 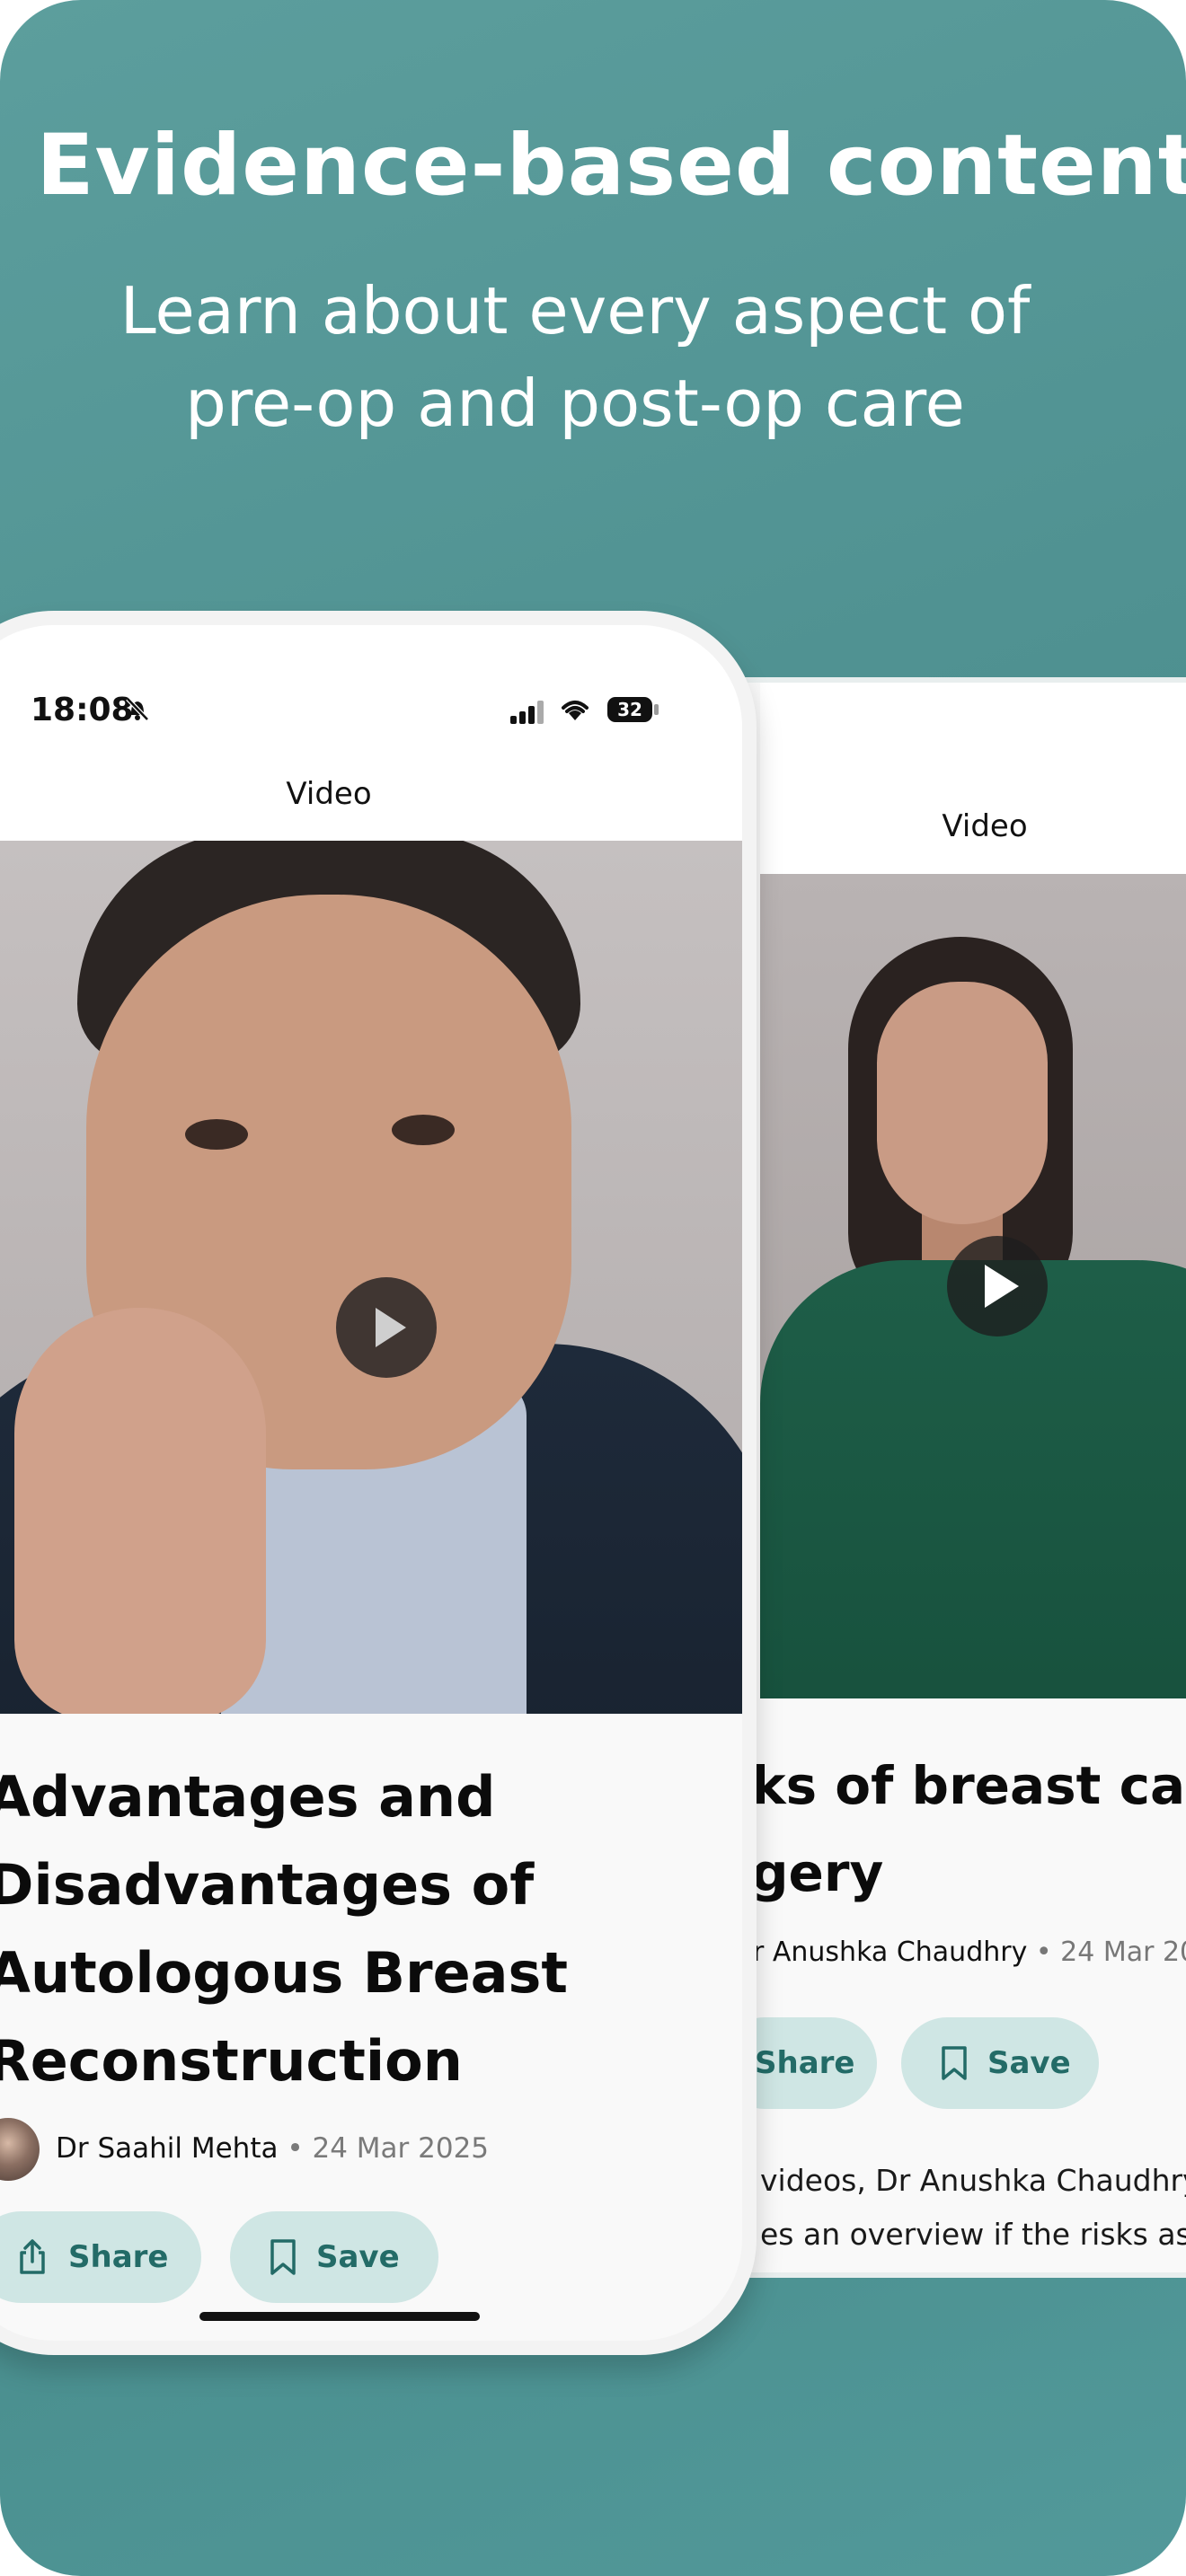 What do you see at coordinates (339, 2316) in the screenshot?
I see `home-indicator` at bounding box center [339, 2316].